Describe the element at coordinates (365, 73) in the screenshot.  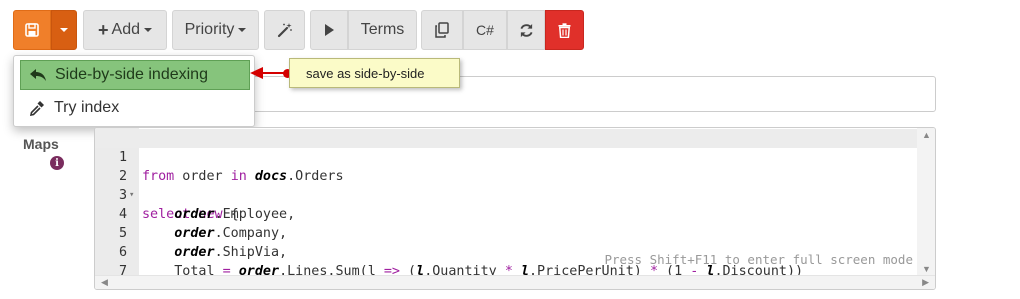
I see `callout-text: save as side-by-side` at that location.